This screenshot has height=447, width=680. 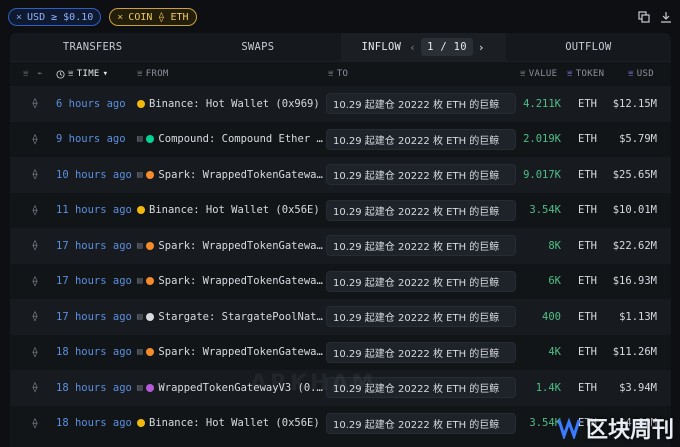 What do you see at coordinates (588, 47) in the screenshot?
I see `tab-outflow: OUTFLOW` at bounding box center [588, 47].